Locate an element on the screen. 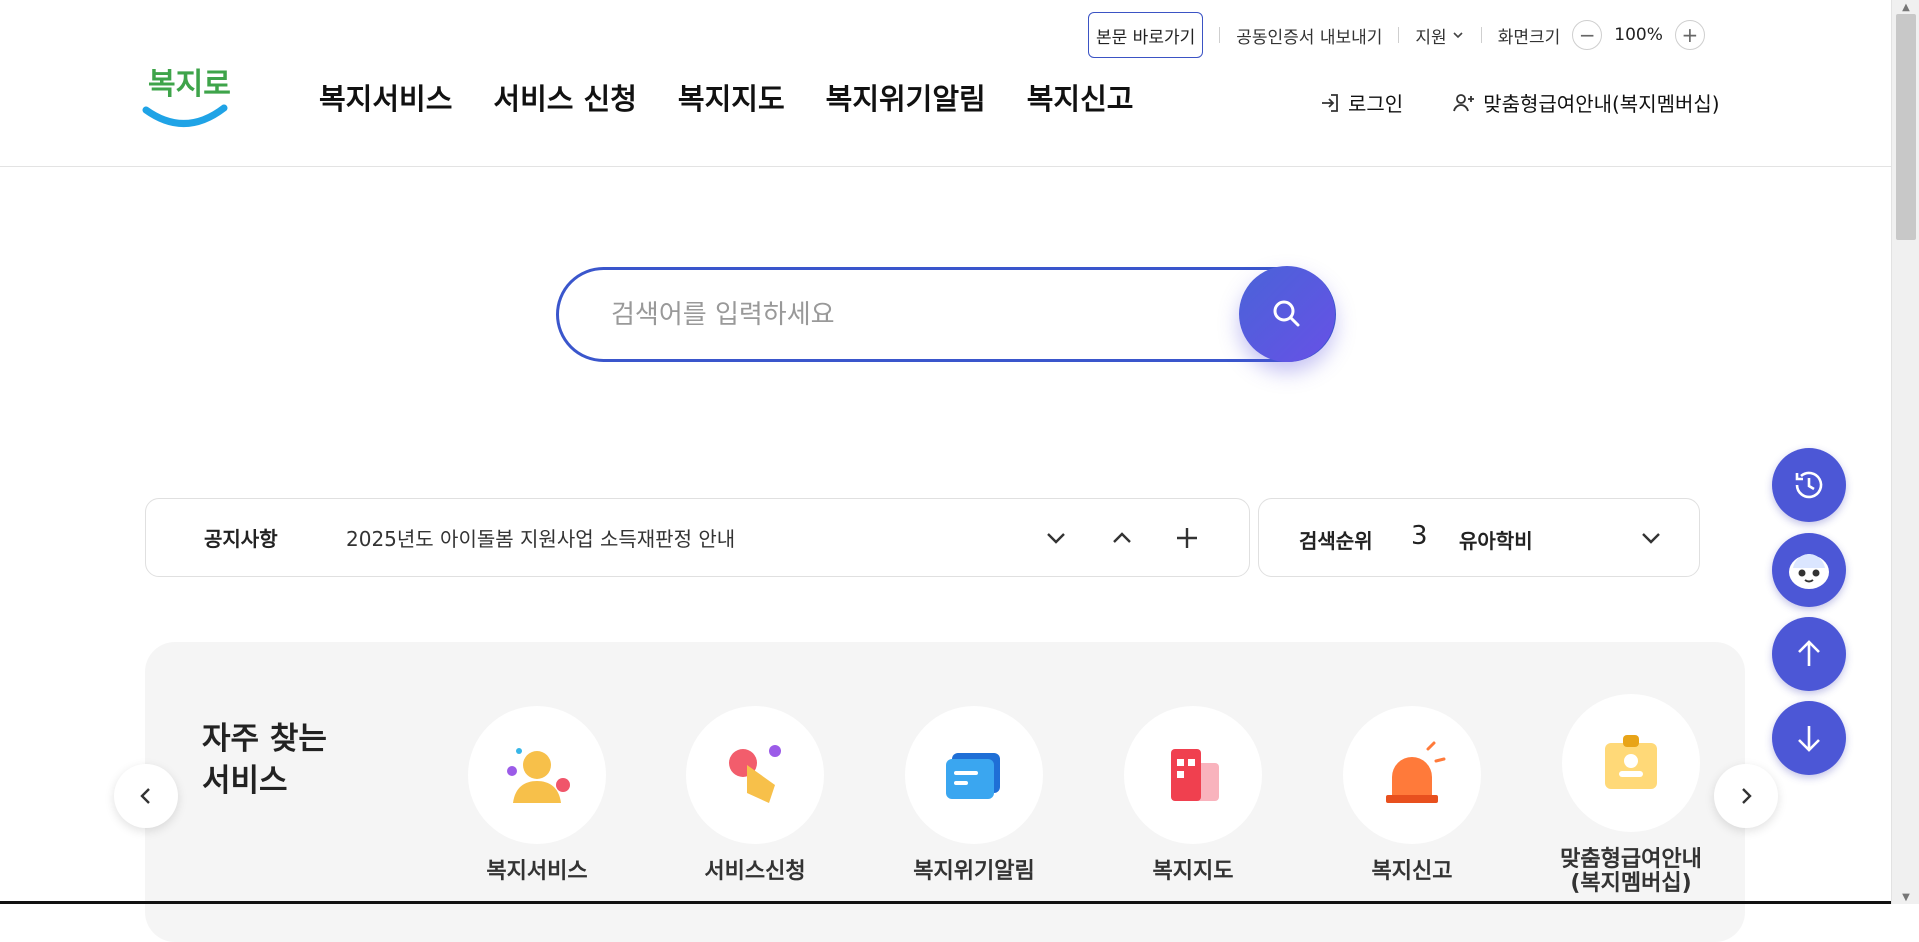 The image size is (1919, 942). service-label: 서비스신청 is located at coordinates (755, 871).